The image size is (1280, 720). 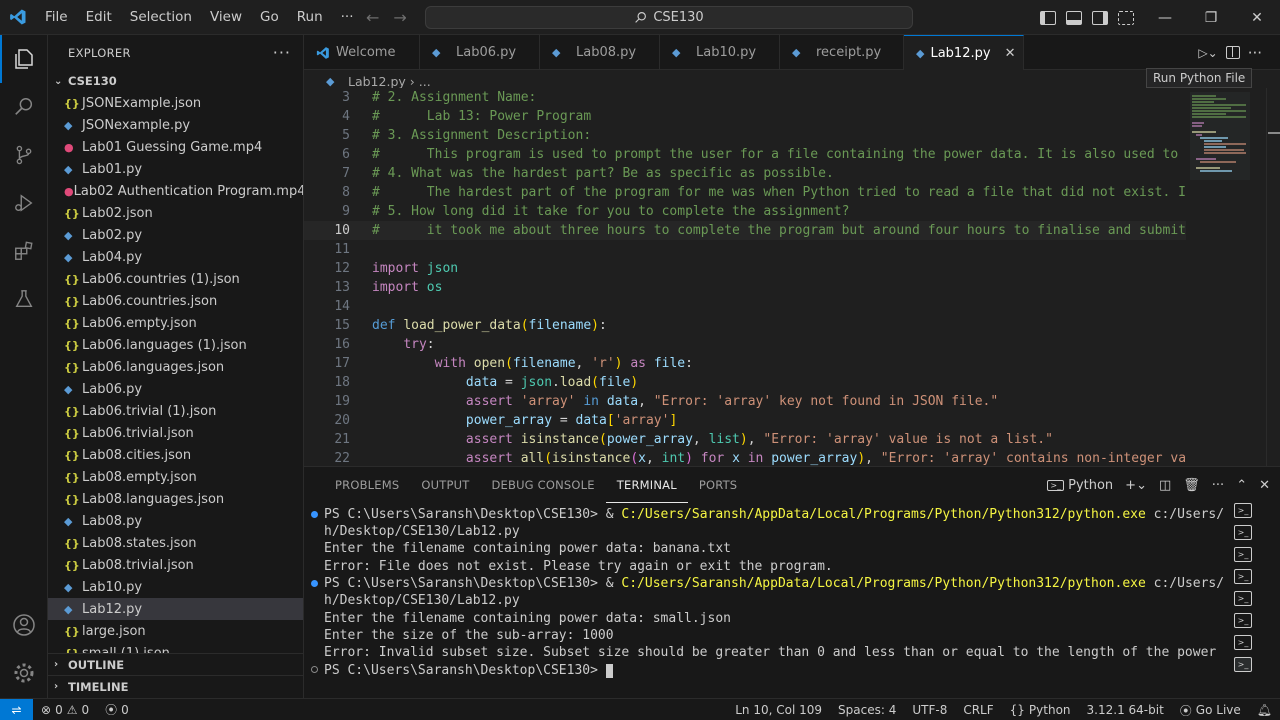 What do you see at coordinates (1165, 485) in the screenshot?
I see `split-terminal-icon: ◫` at bounding box center [1165, 485].